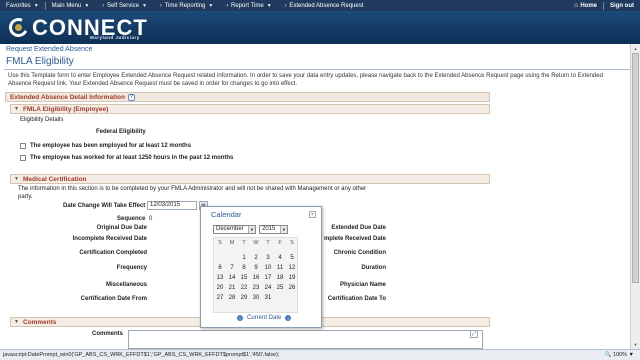  Describe the element at coordinates (292, 268) in the screenshot. I see `calendar-day: 12` at that location.